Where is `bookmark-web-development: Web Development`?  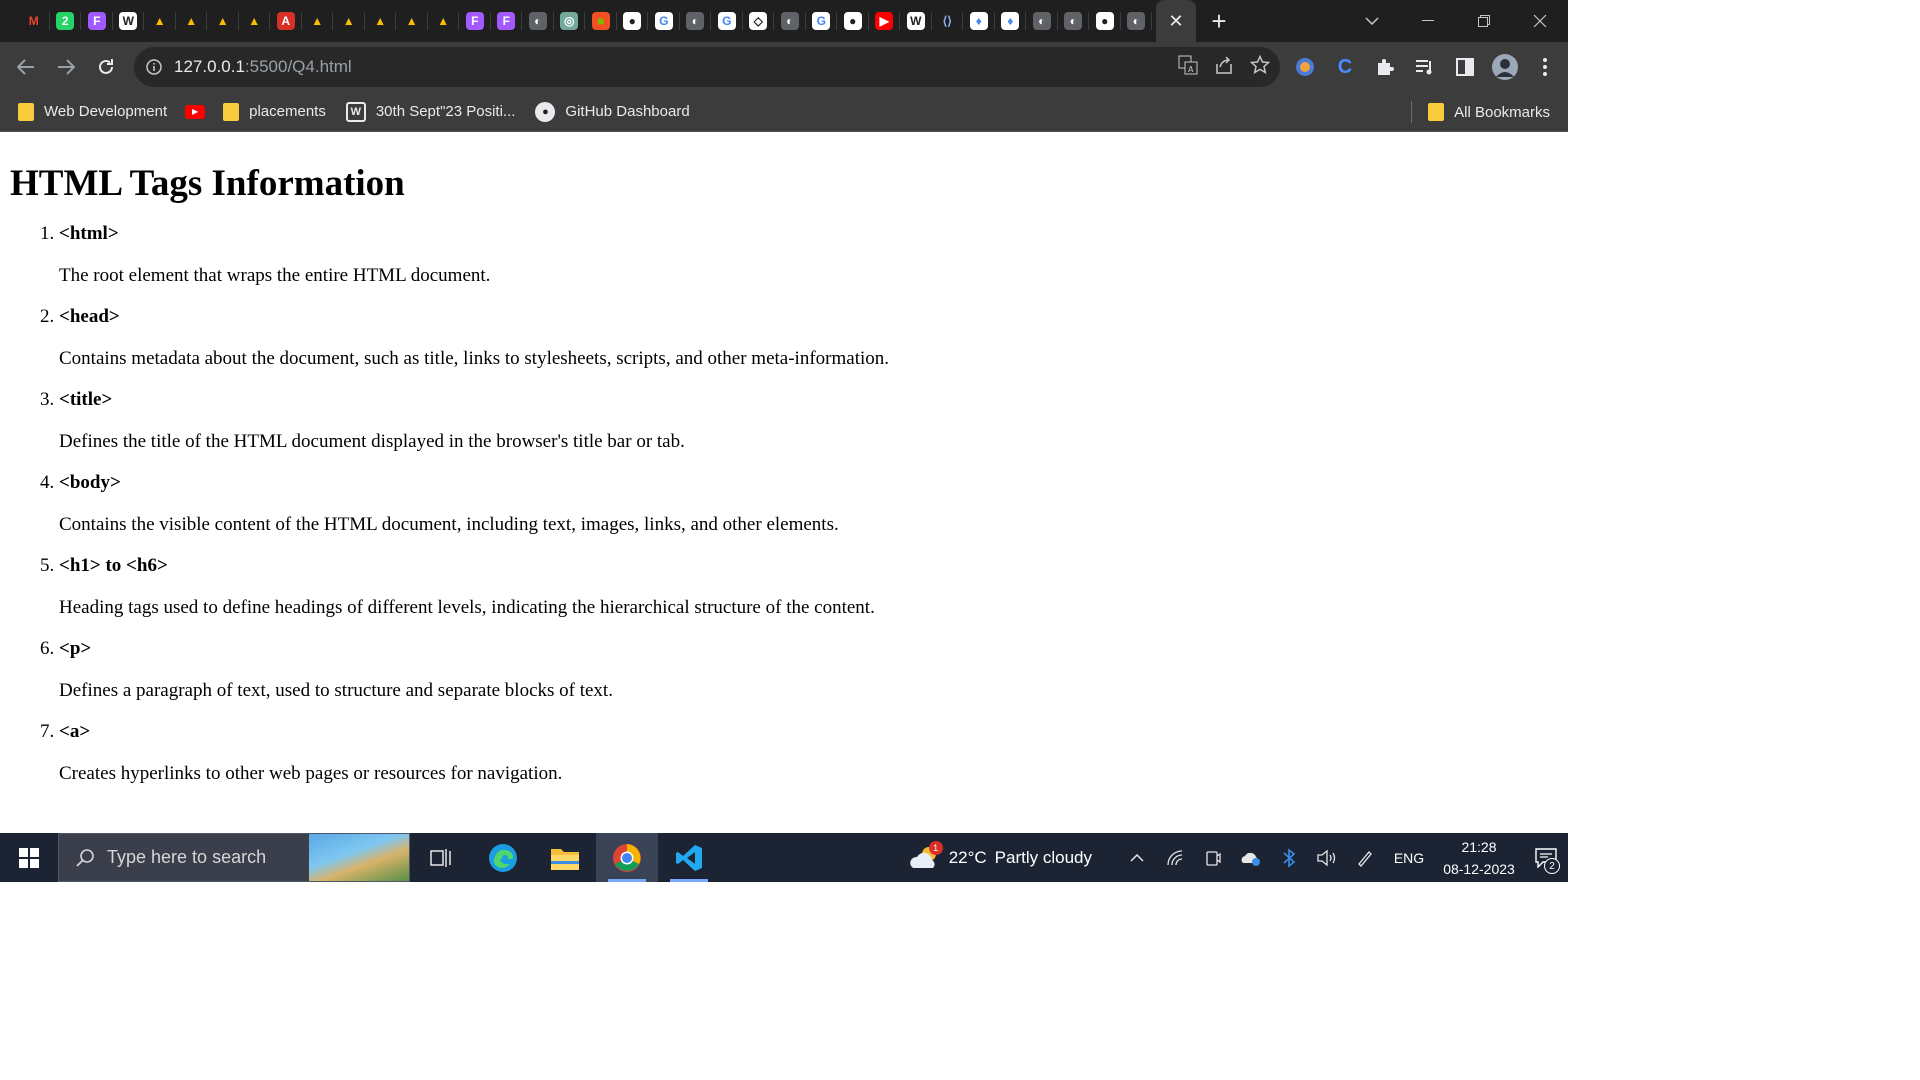 bookmark-web-development: Web Development is located at coordinates (92, 112).